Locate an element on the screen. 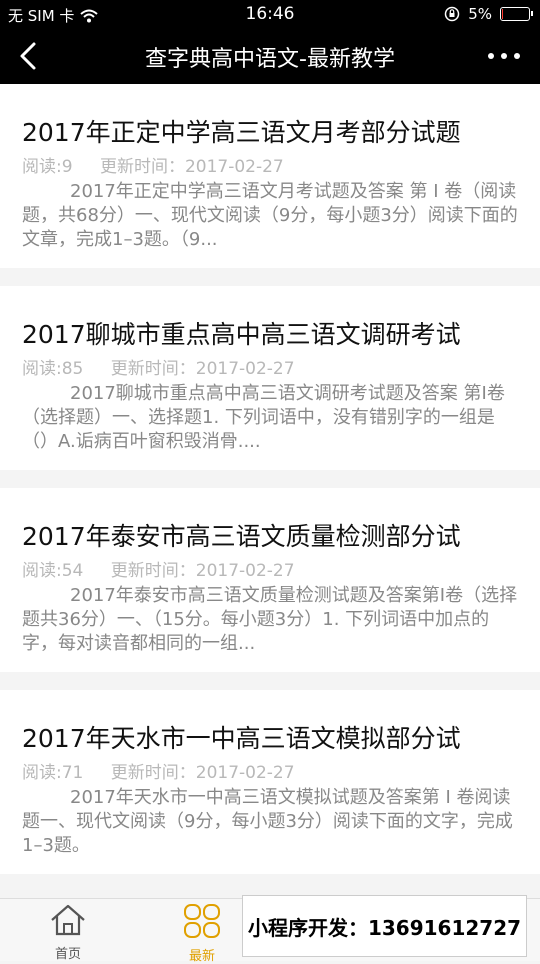 The image size is (540, 964). article-meta: 阅读:54 更新时间：2017-02-27 is located at coordinates (270, 571).